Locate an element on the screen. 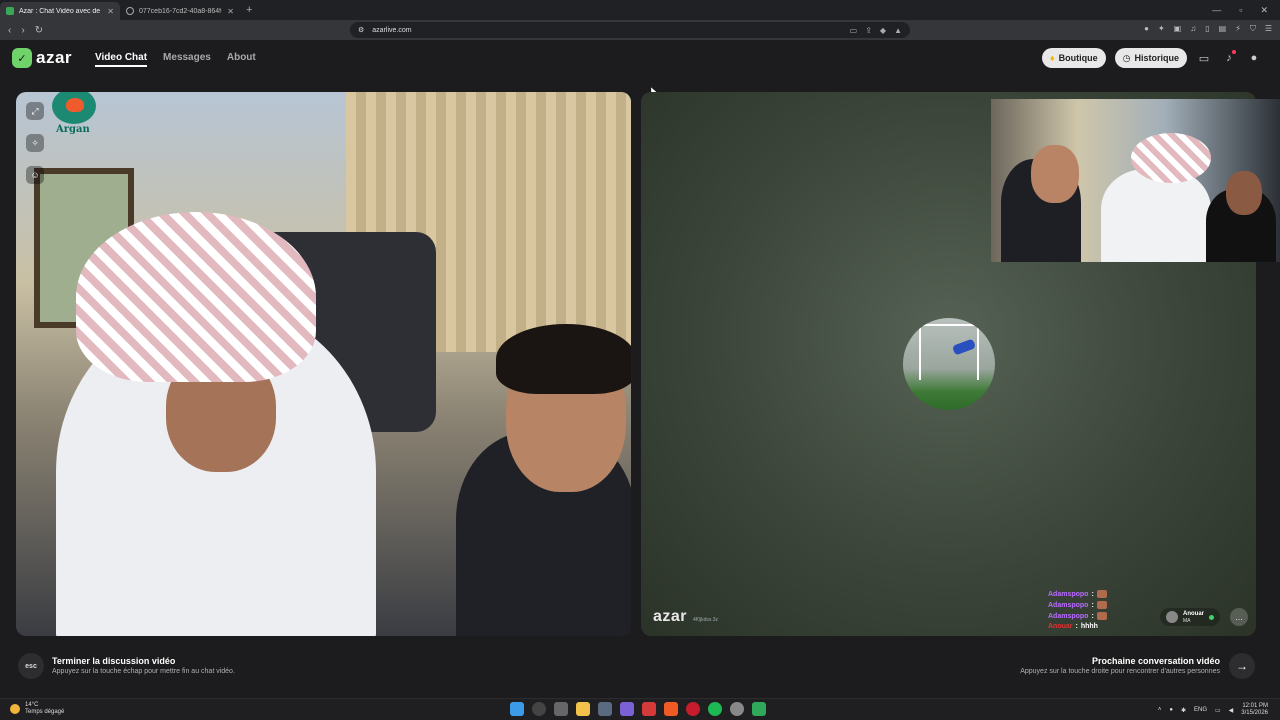  profile-icon: ● is located at coordinates (1254, 58).